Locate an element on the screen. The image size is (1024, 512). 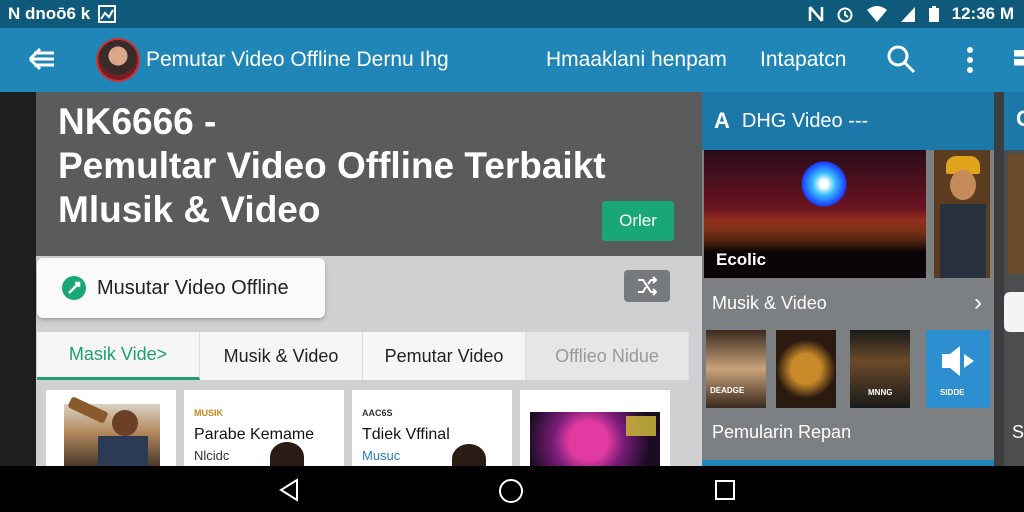
tab-offline-video: Offlieo Nidue is located at coordinates (607, 356).